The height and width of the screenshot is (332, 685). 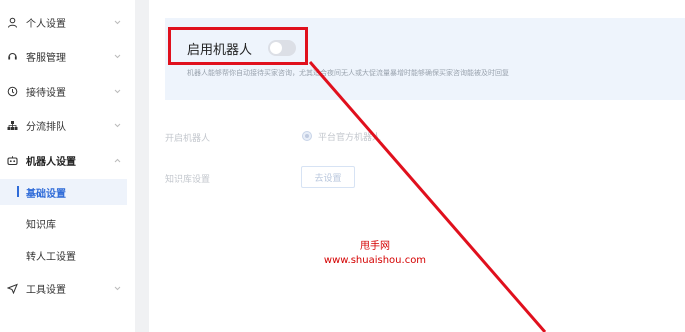 What do you see at coordinates (375, 254) in the screenshot?
I see `watermark: 甩手网 www.shuaishou.com` at bounding box center [375, 254].